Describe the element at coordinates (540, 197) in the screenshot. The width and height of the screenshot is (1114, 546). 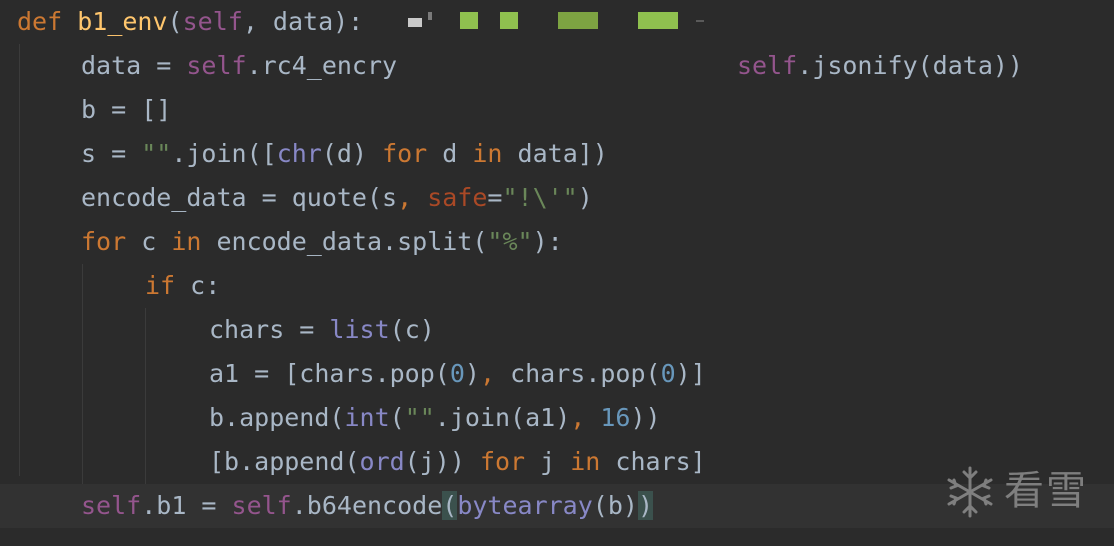
I see `code-token: "!\'"` at that location.